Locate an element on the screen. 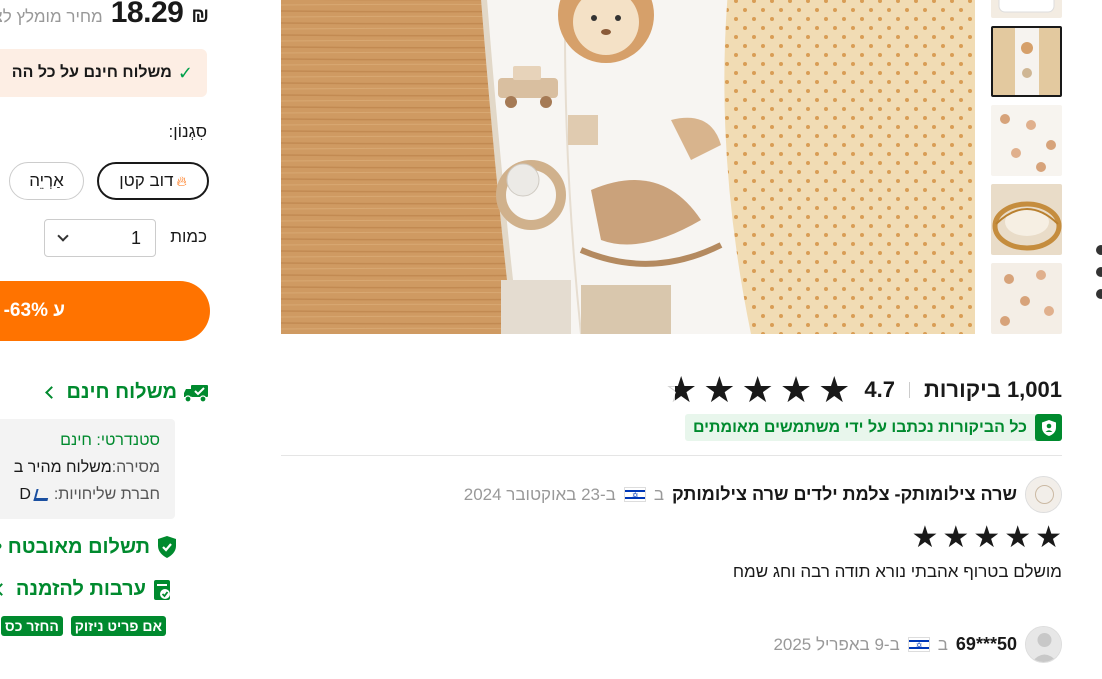 The height and width of the screenshot is (679, 1102). buy-button: -63% ע is located at coordinates (105, 311).